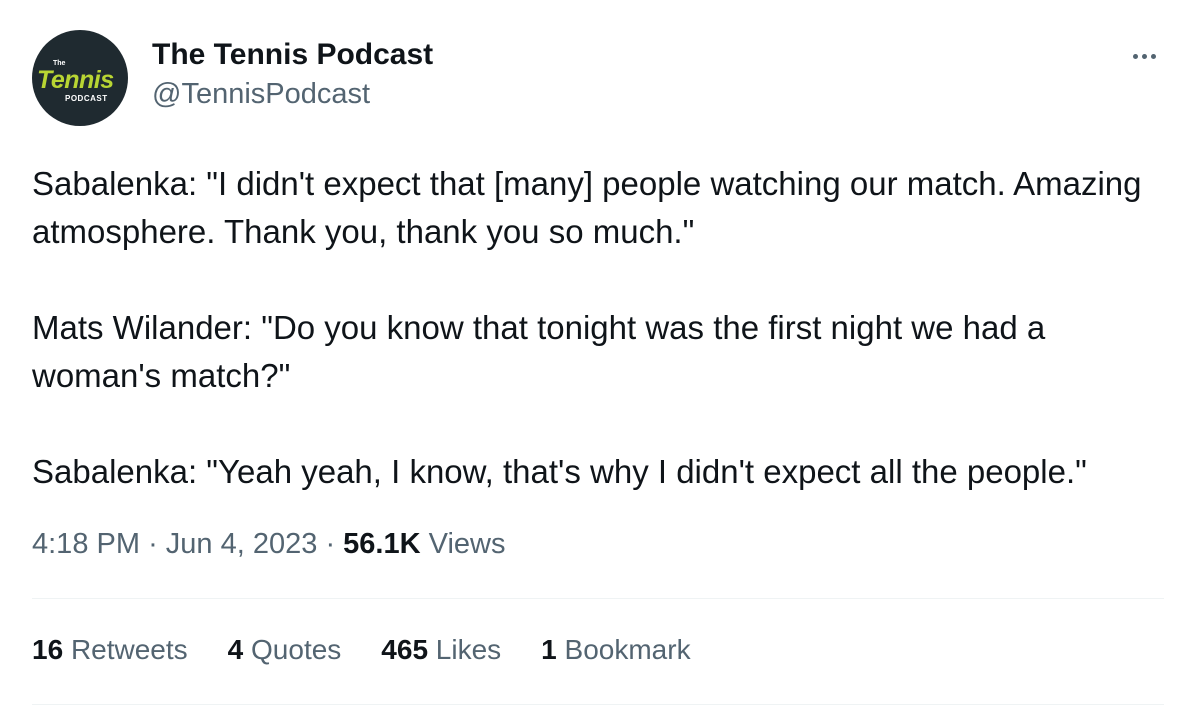  Describe the element at coordinates (627, 649) in the screenshot. I see `bookmarks-label: Bookmark` at that location.